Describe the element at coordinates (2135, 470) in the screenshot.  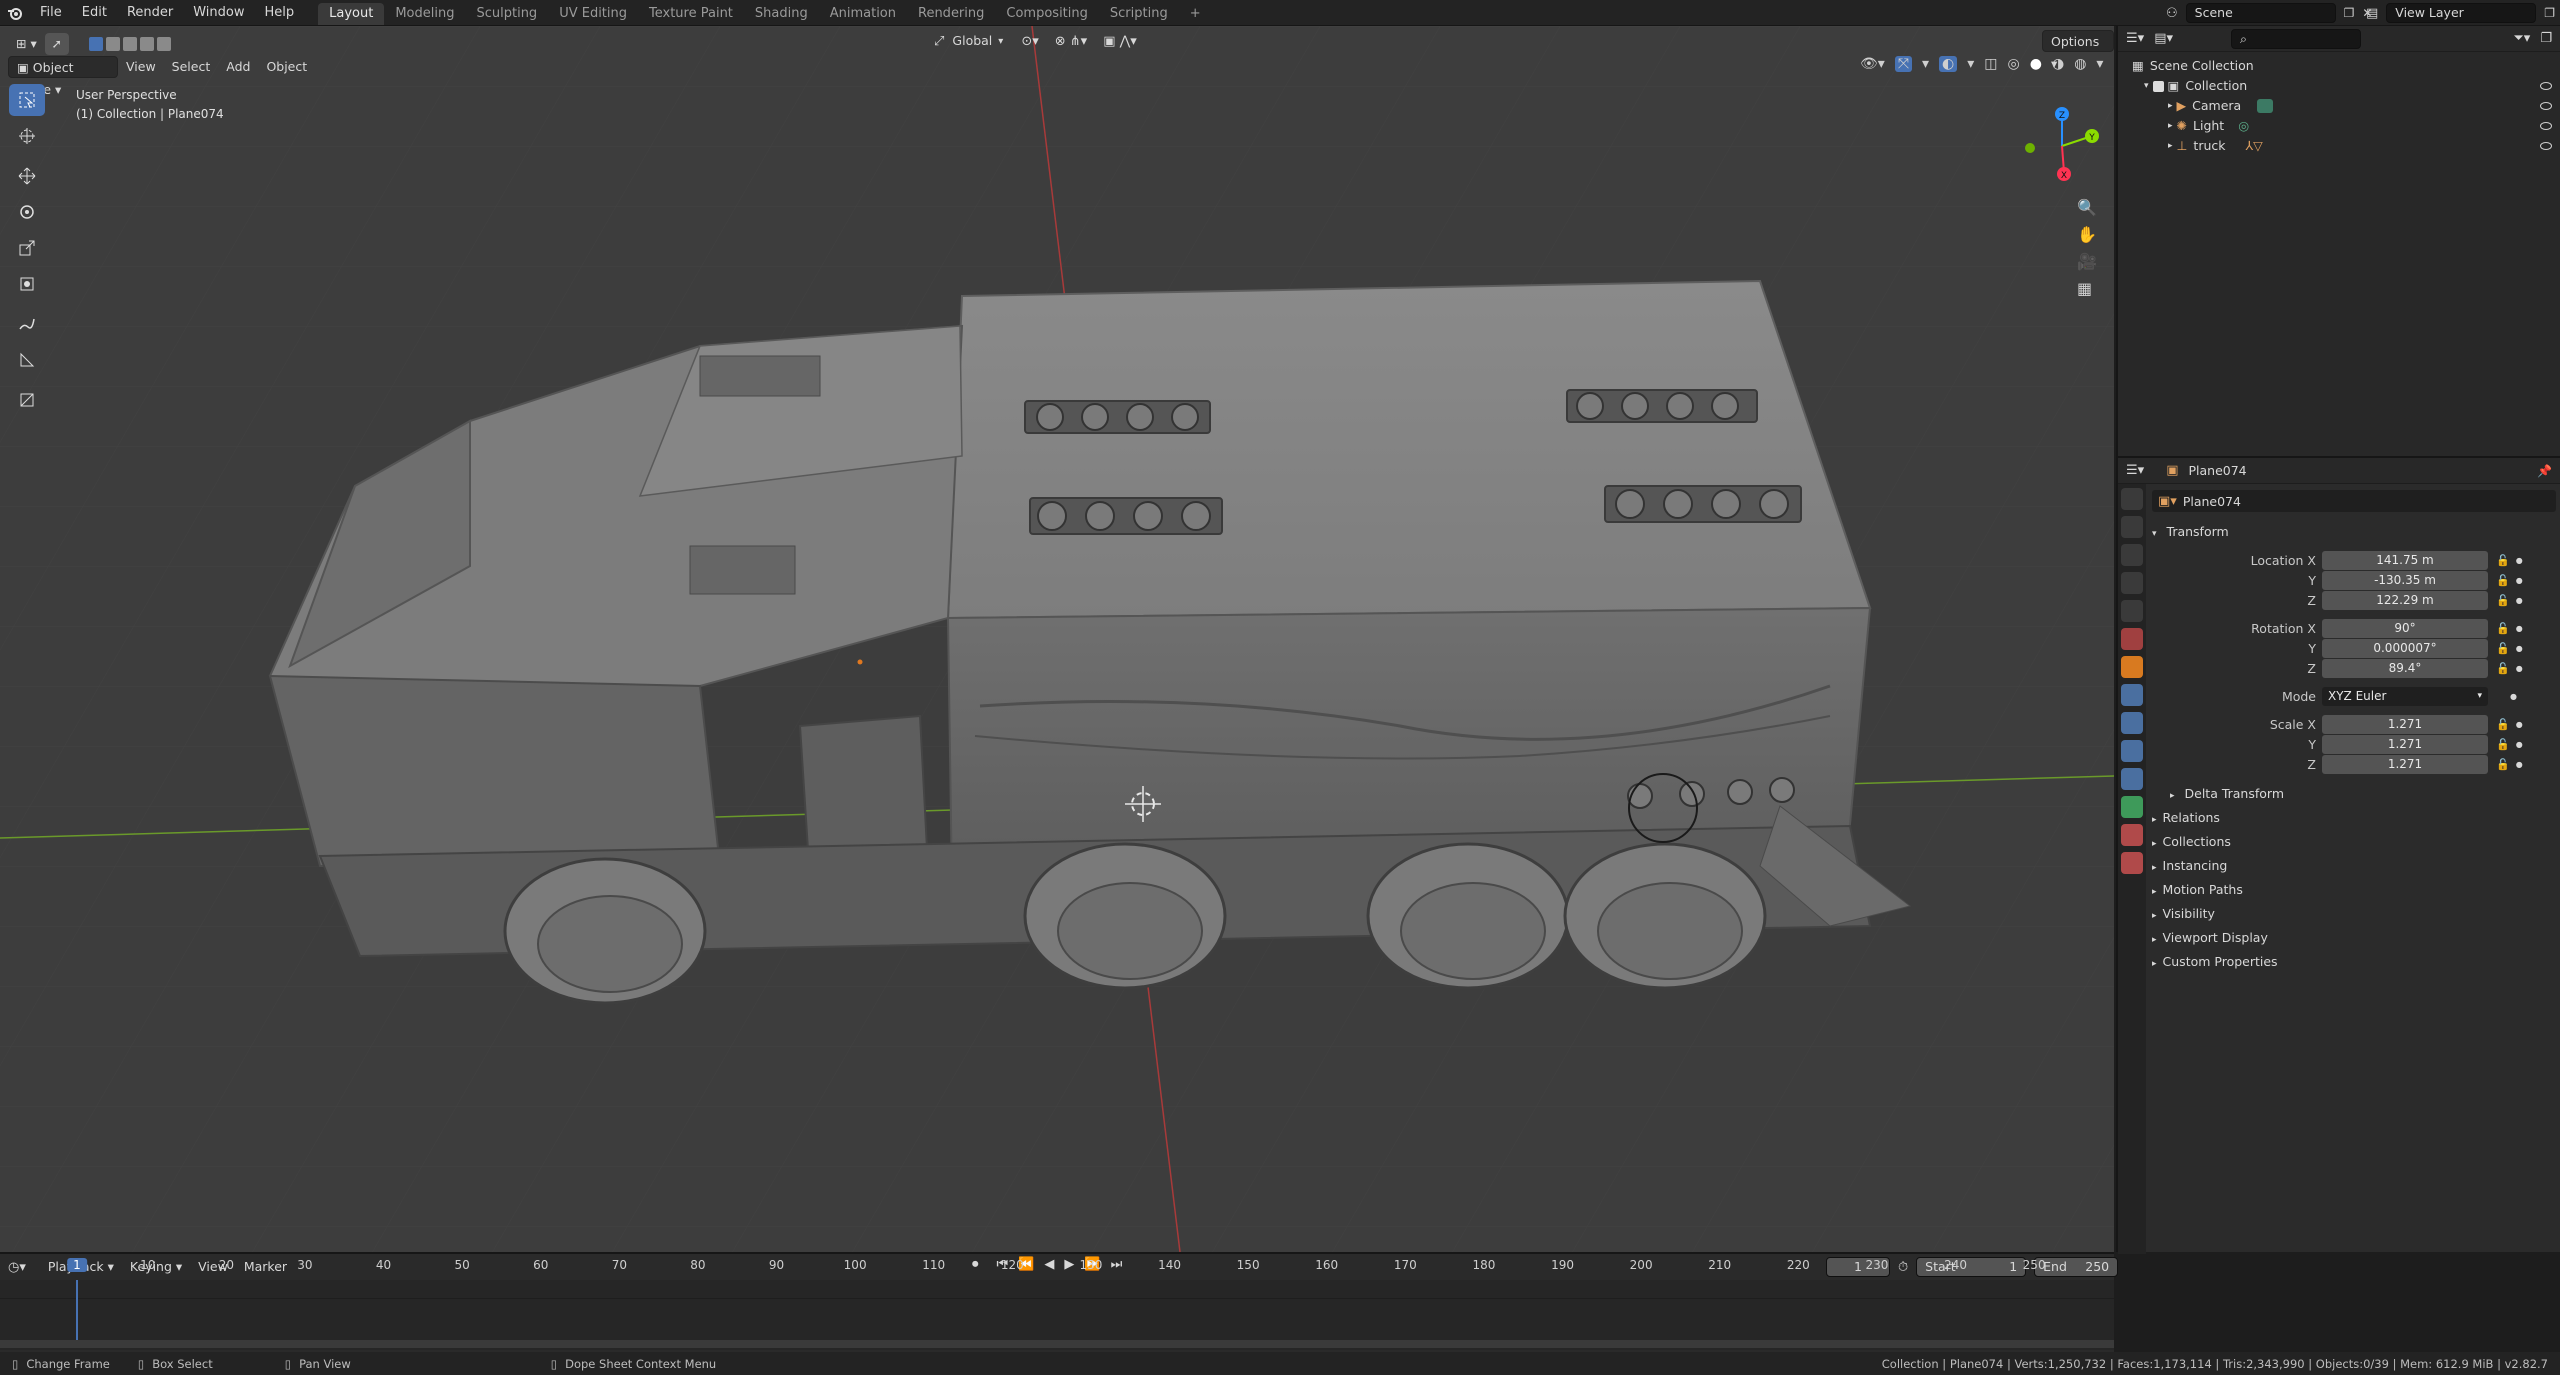
I see `properties-editor-type-icon: ☰▾` at that location.